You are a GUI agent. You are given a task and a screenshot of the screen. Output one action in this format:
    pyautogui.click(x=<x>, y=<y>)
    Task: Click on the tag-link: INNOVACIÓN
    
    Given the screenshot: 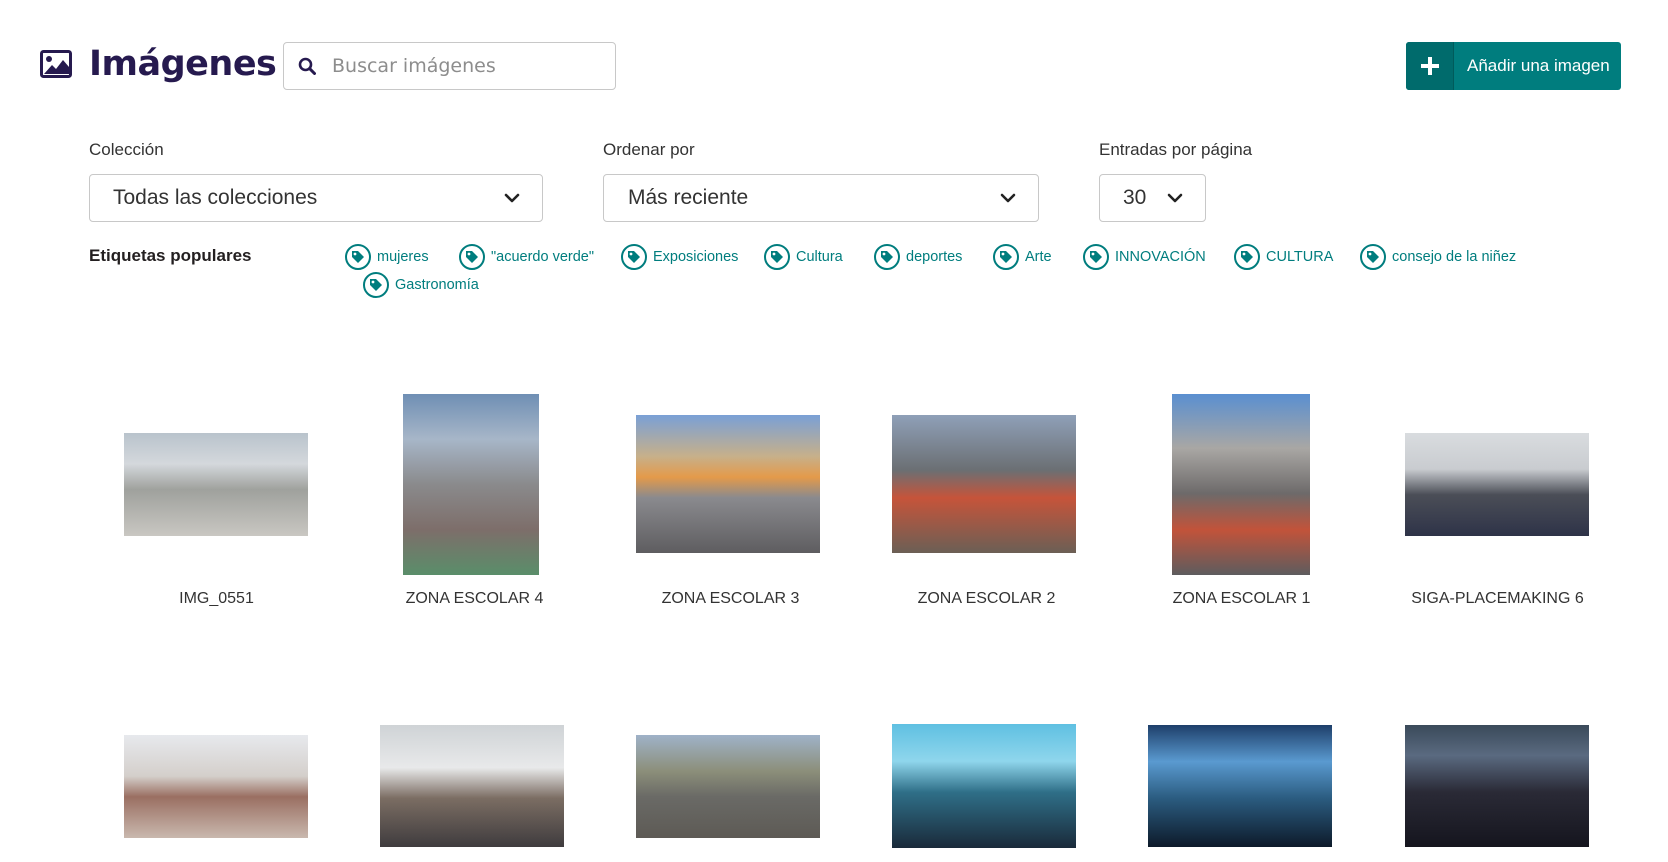 What is the action you would take?
    pyautogui.click(x=1144, y=257)
    